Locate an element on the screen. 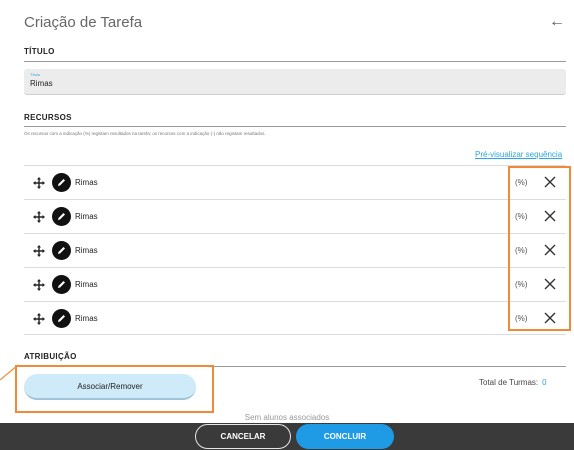 The height and width of the screenshot is (450, 574). preview-sequence-link: Pré-visualizar sequência is located at coordinates (518, 154).